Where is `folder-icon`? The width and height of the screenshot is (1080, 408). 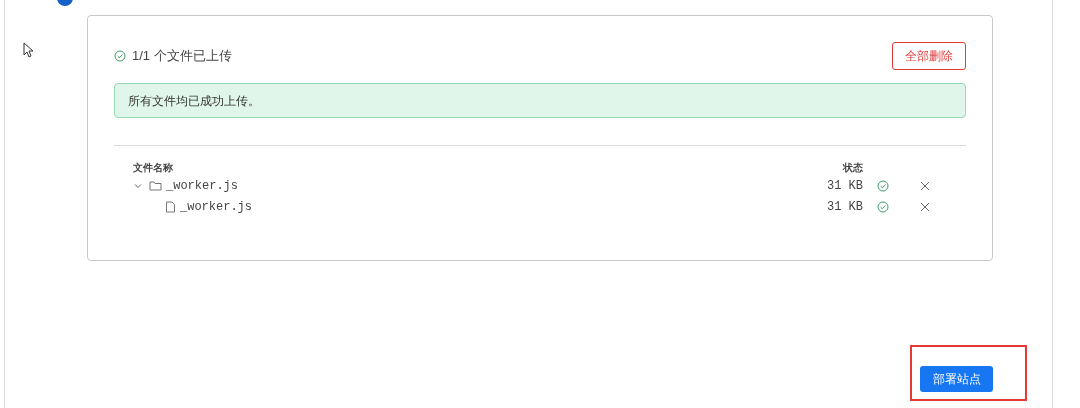 folder-icon is located at coordinates (155, 185).